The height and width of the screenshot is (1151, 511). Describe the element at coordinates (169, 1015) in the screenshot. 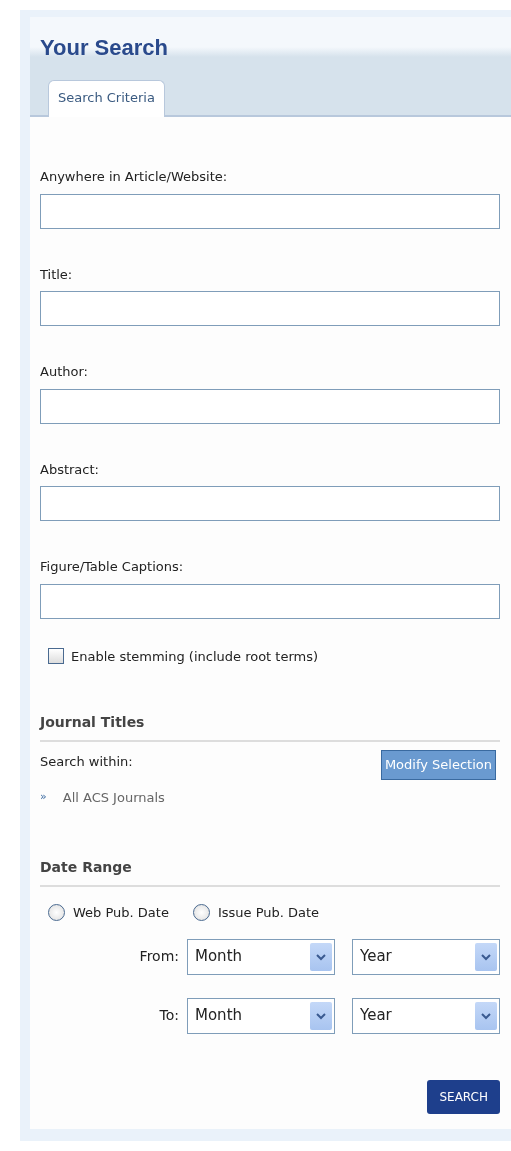

I see `field-label: To:` at that location.